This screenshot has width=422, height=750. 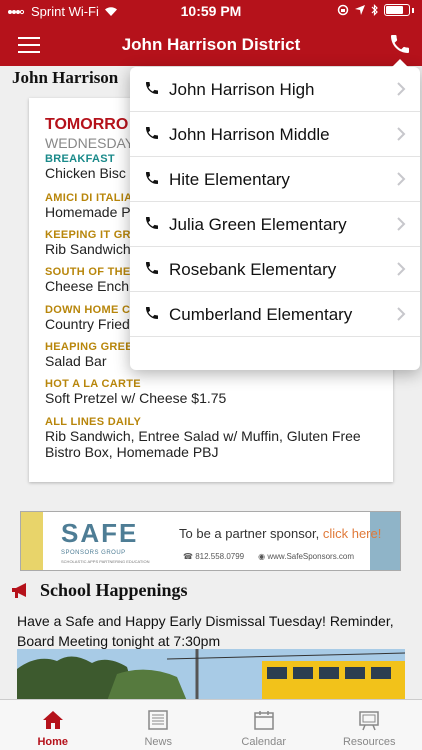 I want to click on sponsor-logo-subtitle: SPONSORS GROUP, so click(x=93, y=553).